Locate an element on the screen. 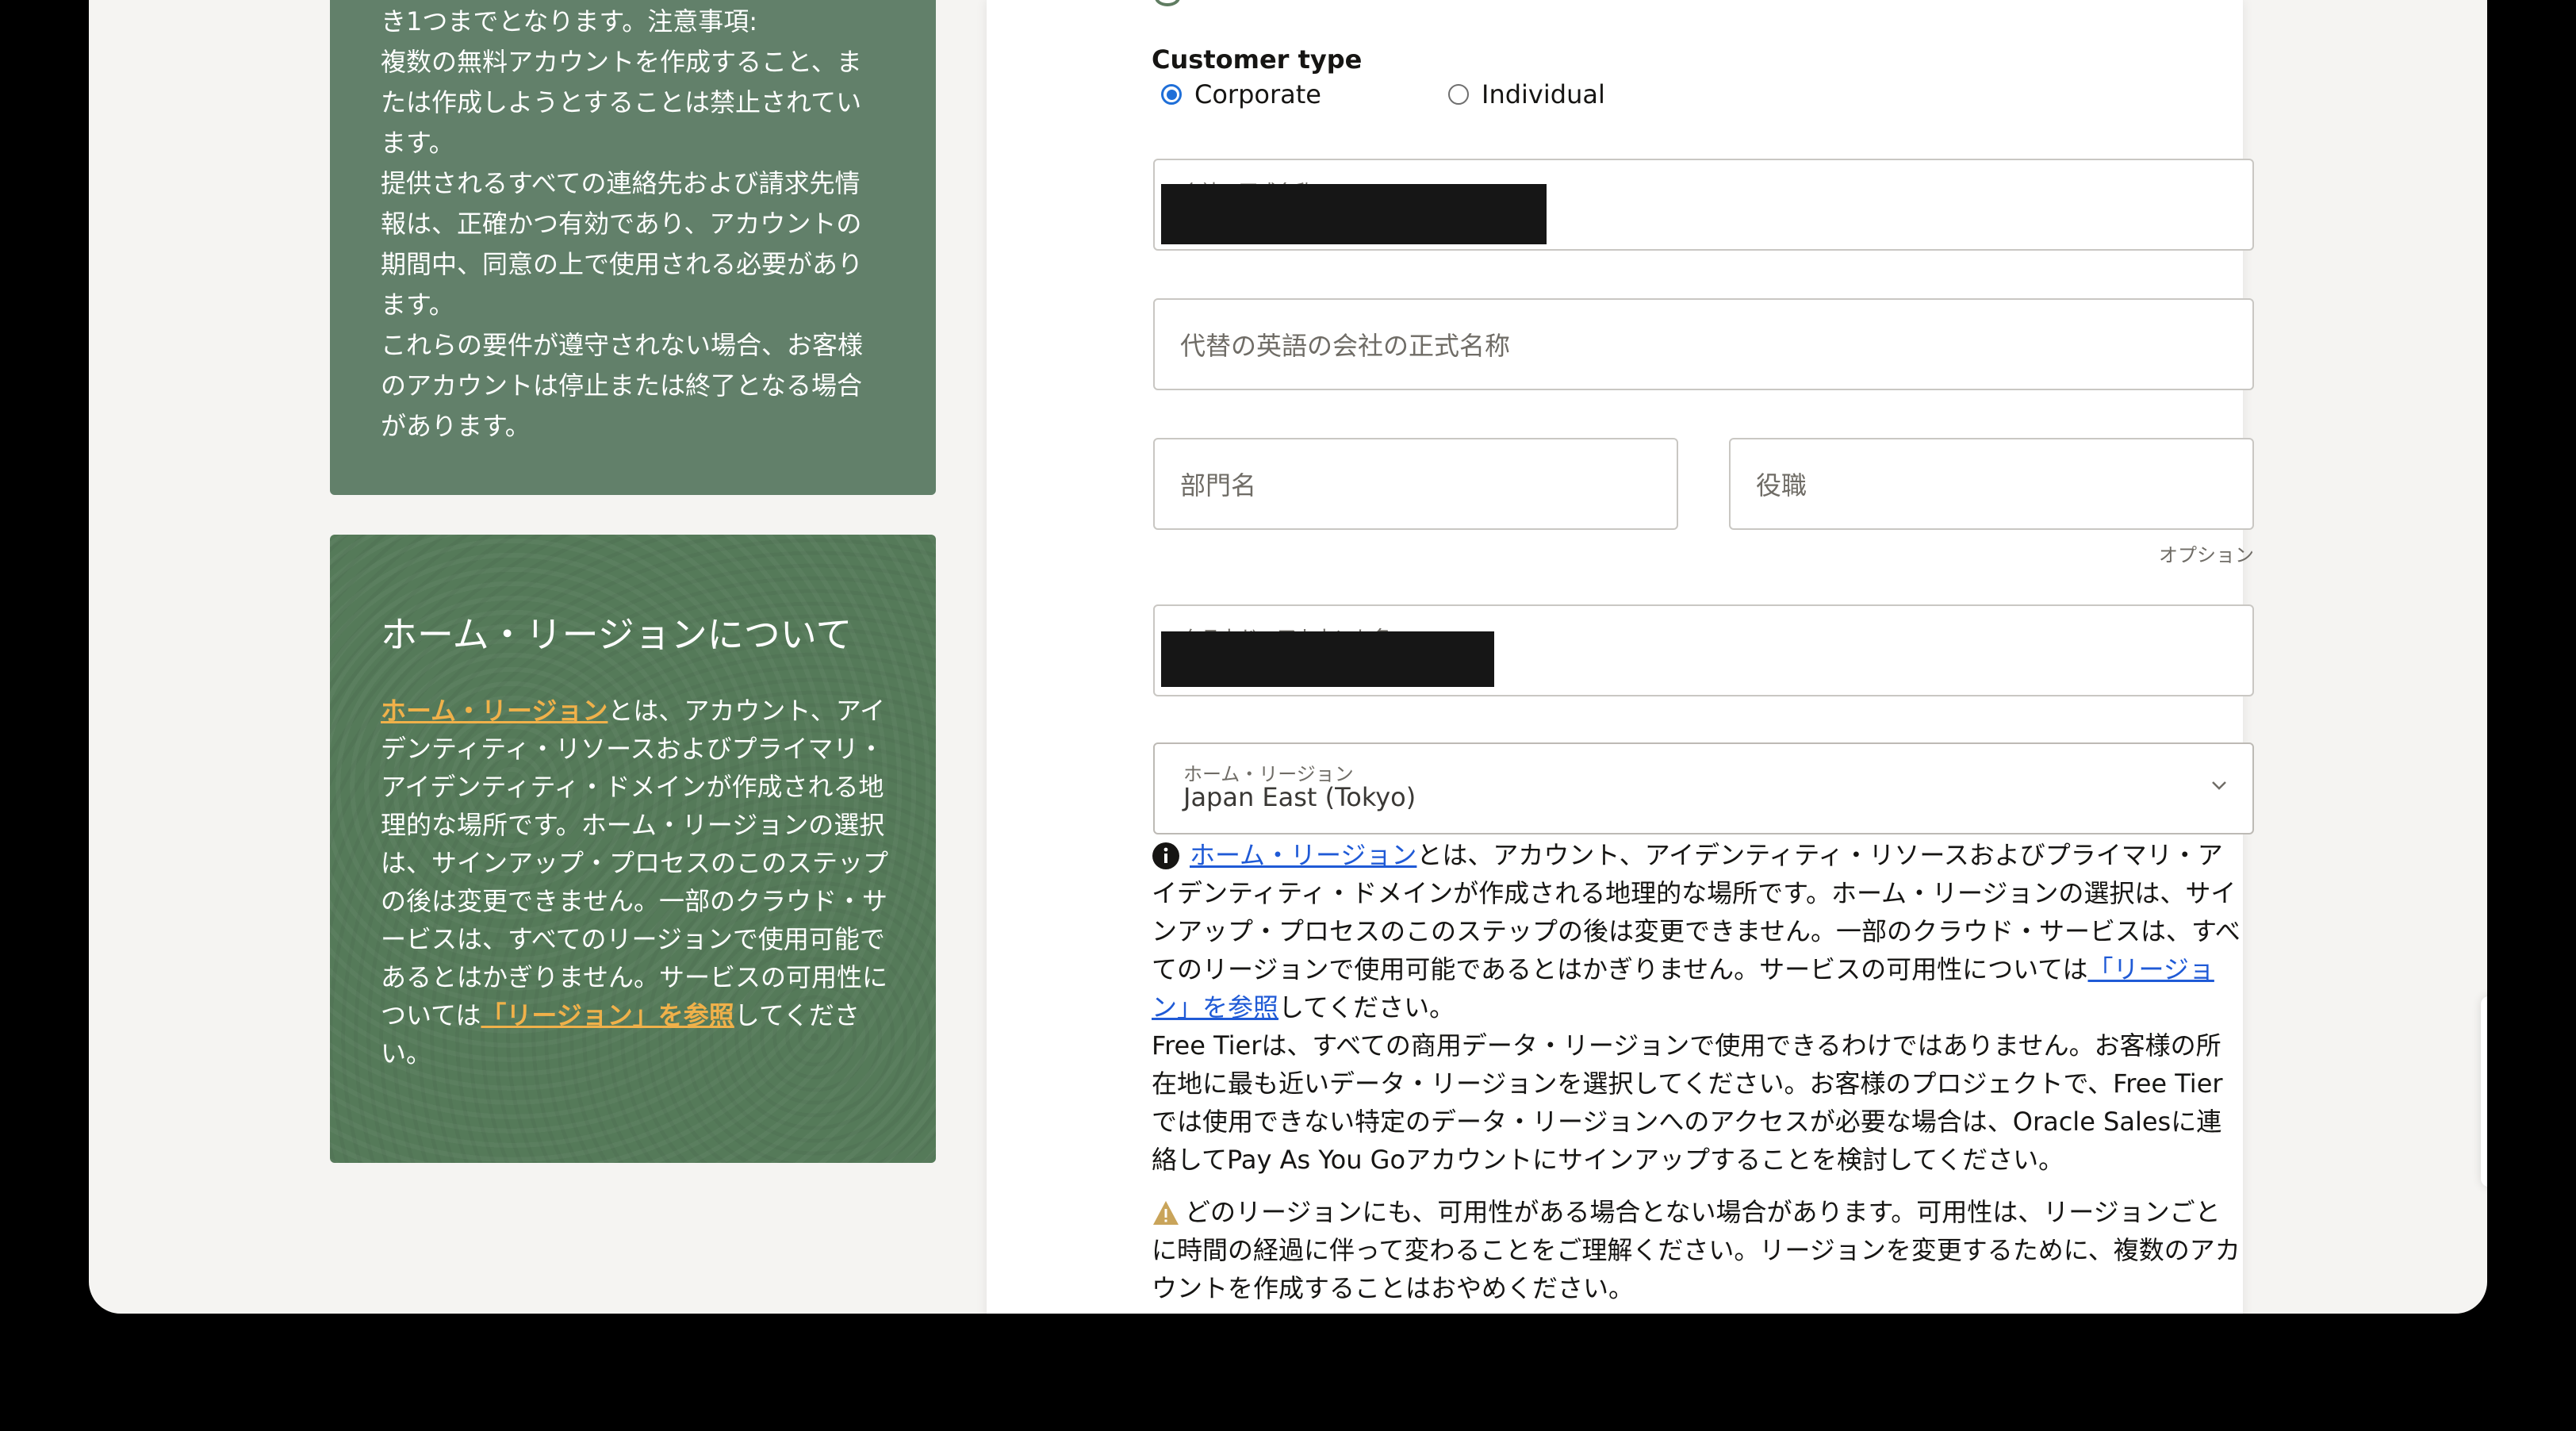 The width and height of the screenshot is (2576, 1431). radio-corporate-control is located at coordinates (1171, 94).